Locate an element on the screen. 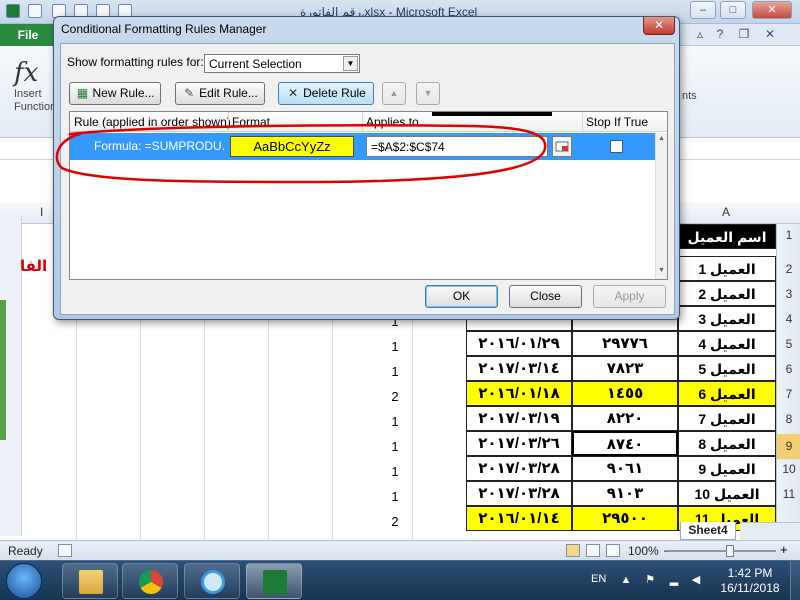 The image size is (800, 600). horizontal-scrollbar is located at coordinates (770, 531).